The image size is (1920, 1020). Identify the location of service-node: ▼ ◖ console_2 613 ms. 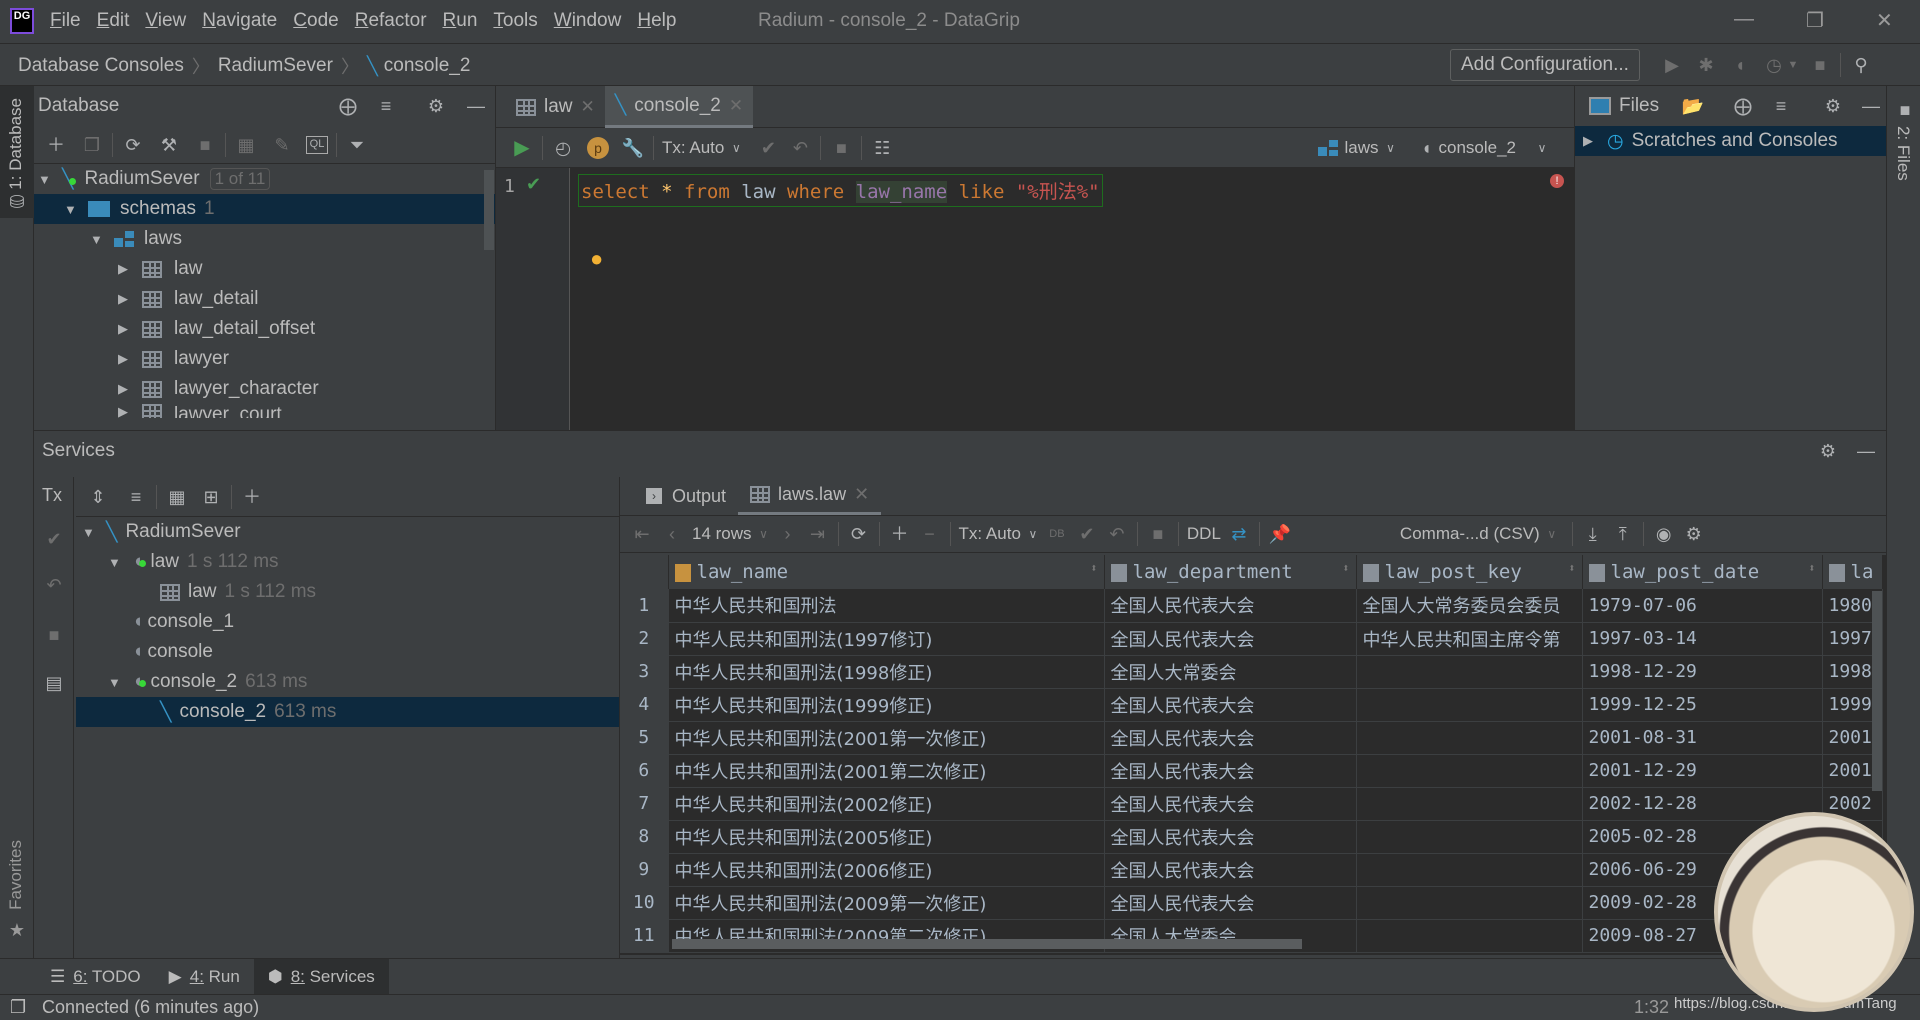
(347, 682).